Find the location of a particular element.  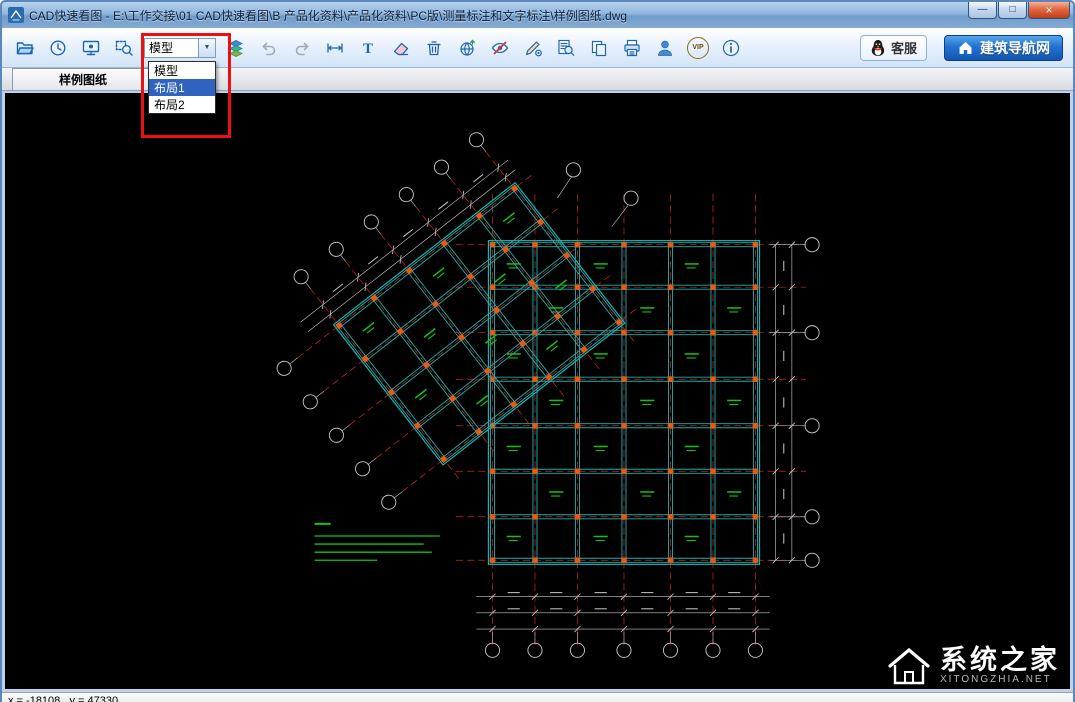

user-icon is located at coordinates (665, 48).